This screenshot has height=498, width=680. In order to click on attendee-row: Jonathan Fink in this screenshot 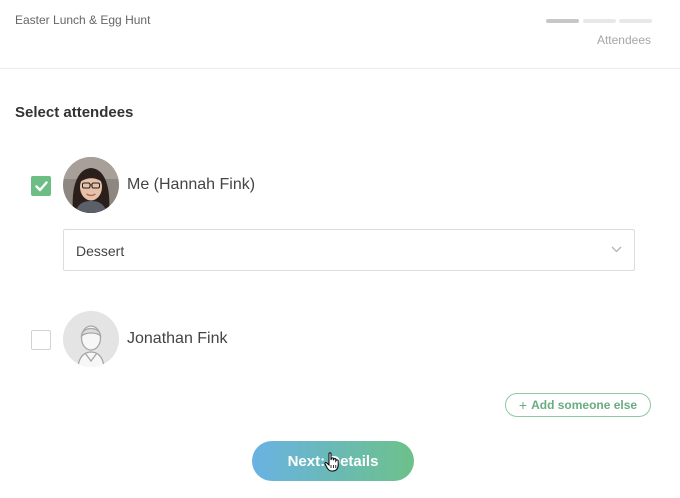, I will do `click(340, 340)`.